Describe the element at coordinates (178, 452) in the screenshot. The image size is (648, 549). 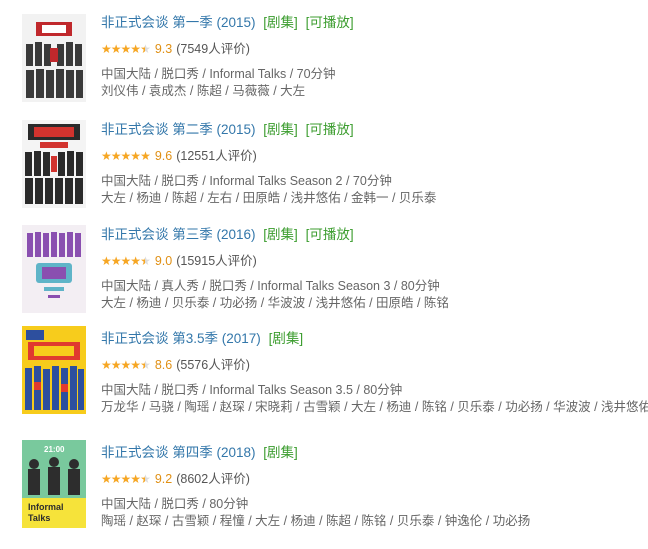
I see `show-title: 非正式会谈 第四季 (2018)` at that location.